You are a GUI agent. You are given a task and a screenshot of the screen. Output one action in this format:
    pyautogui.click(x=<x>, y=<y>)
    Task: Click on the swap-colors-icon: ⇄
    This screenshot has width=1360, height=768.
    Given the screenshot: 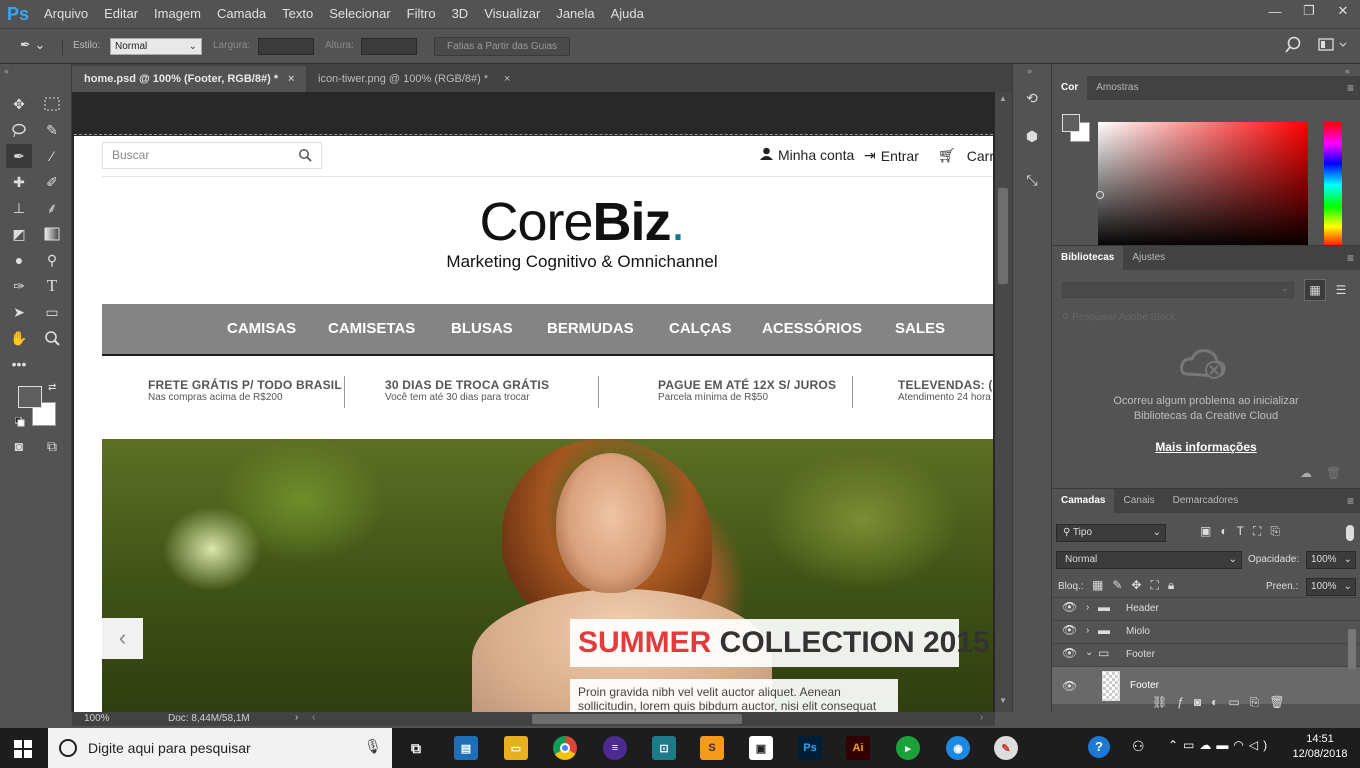 What is the action you would take?
    pyautogui.click(x=52, y=387)
    